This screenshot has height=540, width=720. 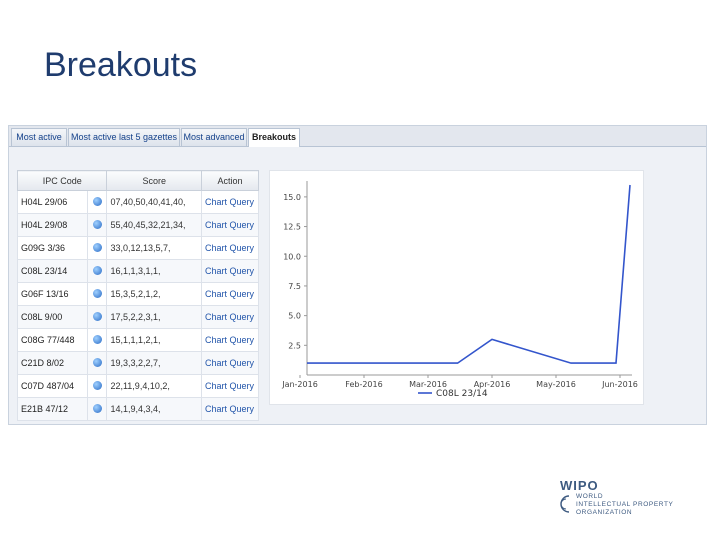 I want to click on table-row: E21B 47/12 14,1,9,4,3,4, Chart Query, so click(x=137, y=409).